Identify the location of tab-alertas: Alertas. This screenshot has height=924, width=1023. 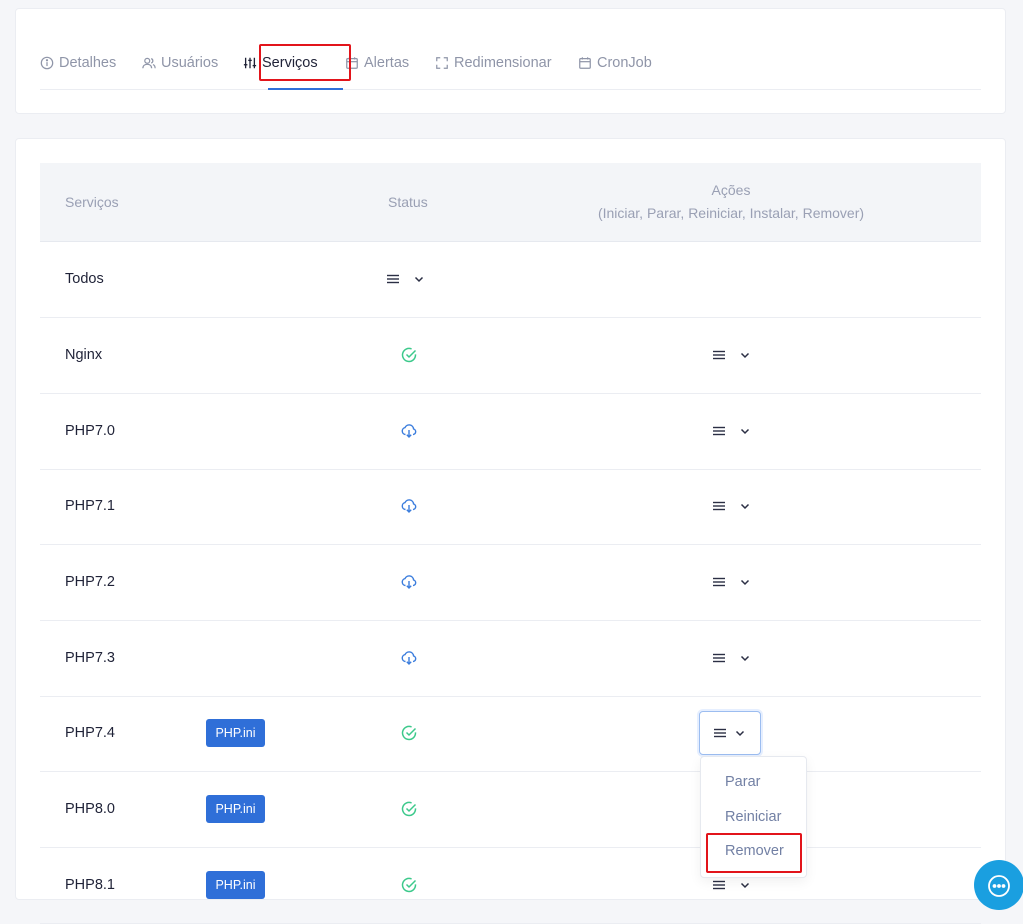
(377, 63).